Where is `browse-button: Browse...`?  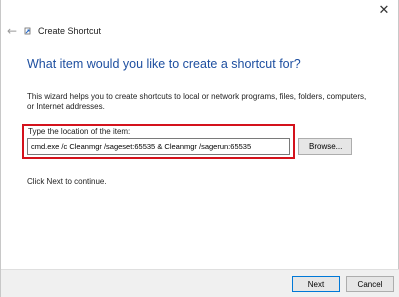
browse-button: Browse... is located at coordinates (325, 146).